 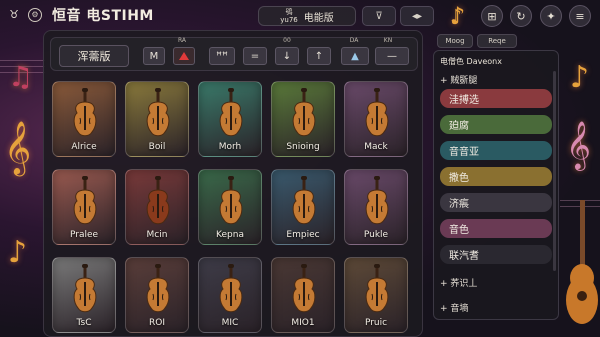 I want to click on instrument-tile: Empiec, so click(x=303, y=207).